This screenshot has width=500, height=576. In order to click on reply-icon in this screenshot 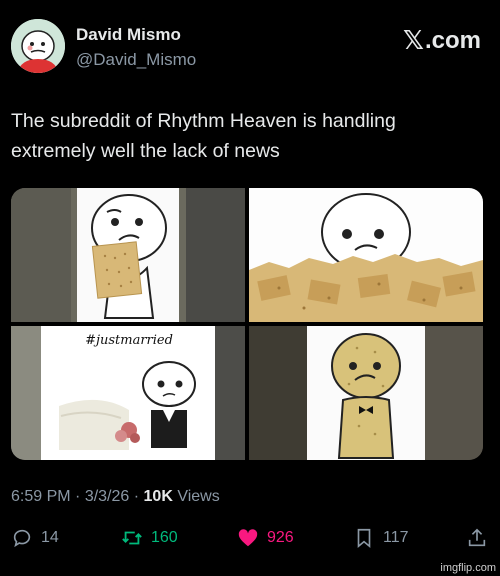, I will do `click(22, 538)`.